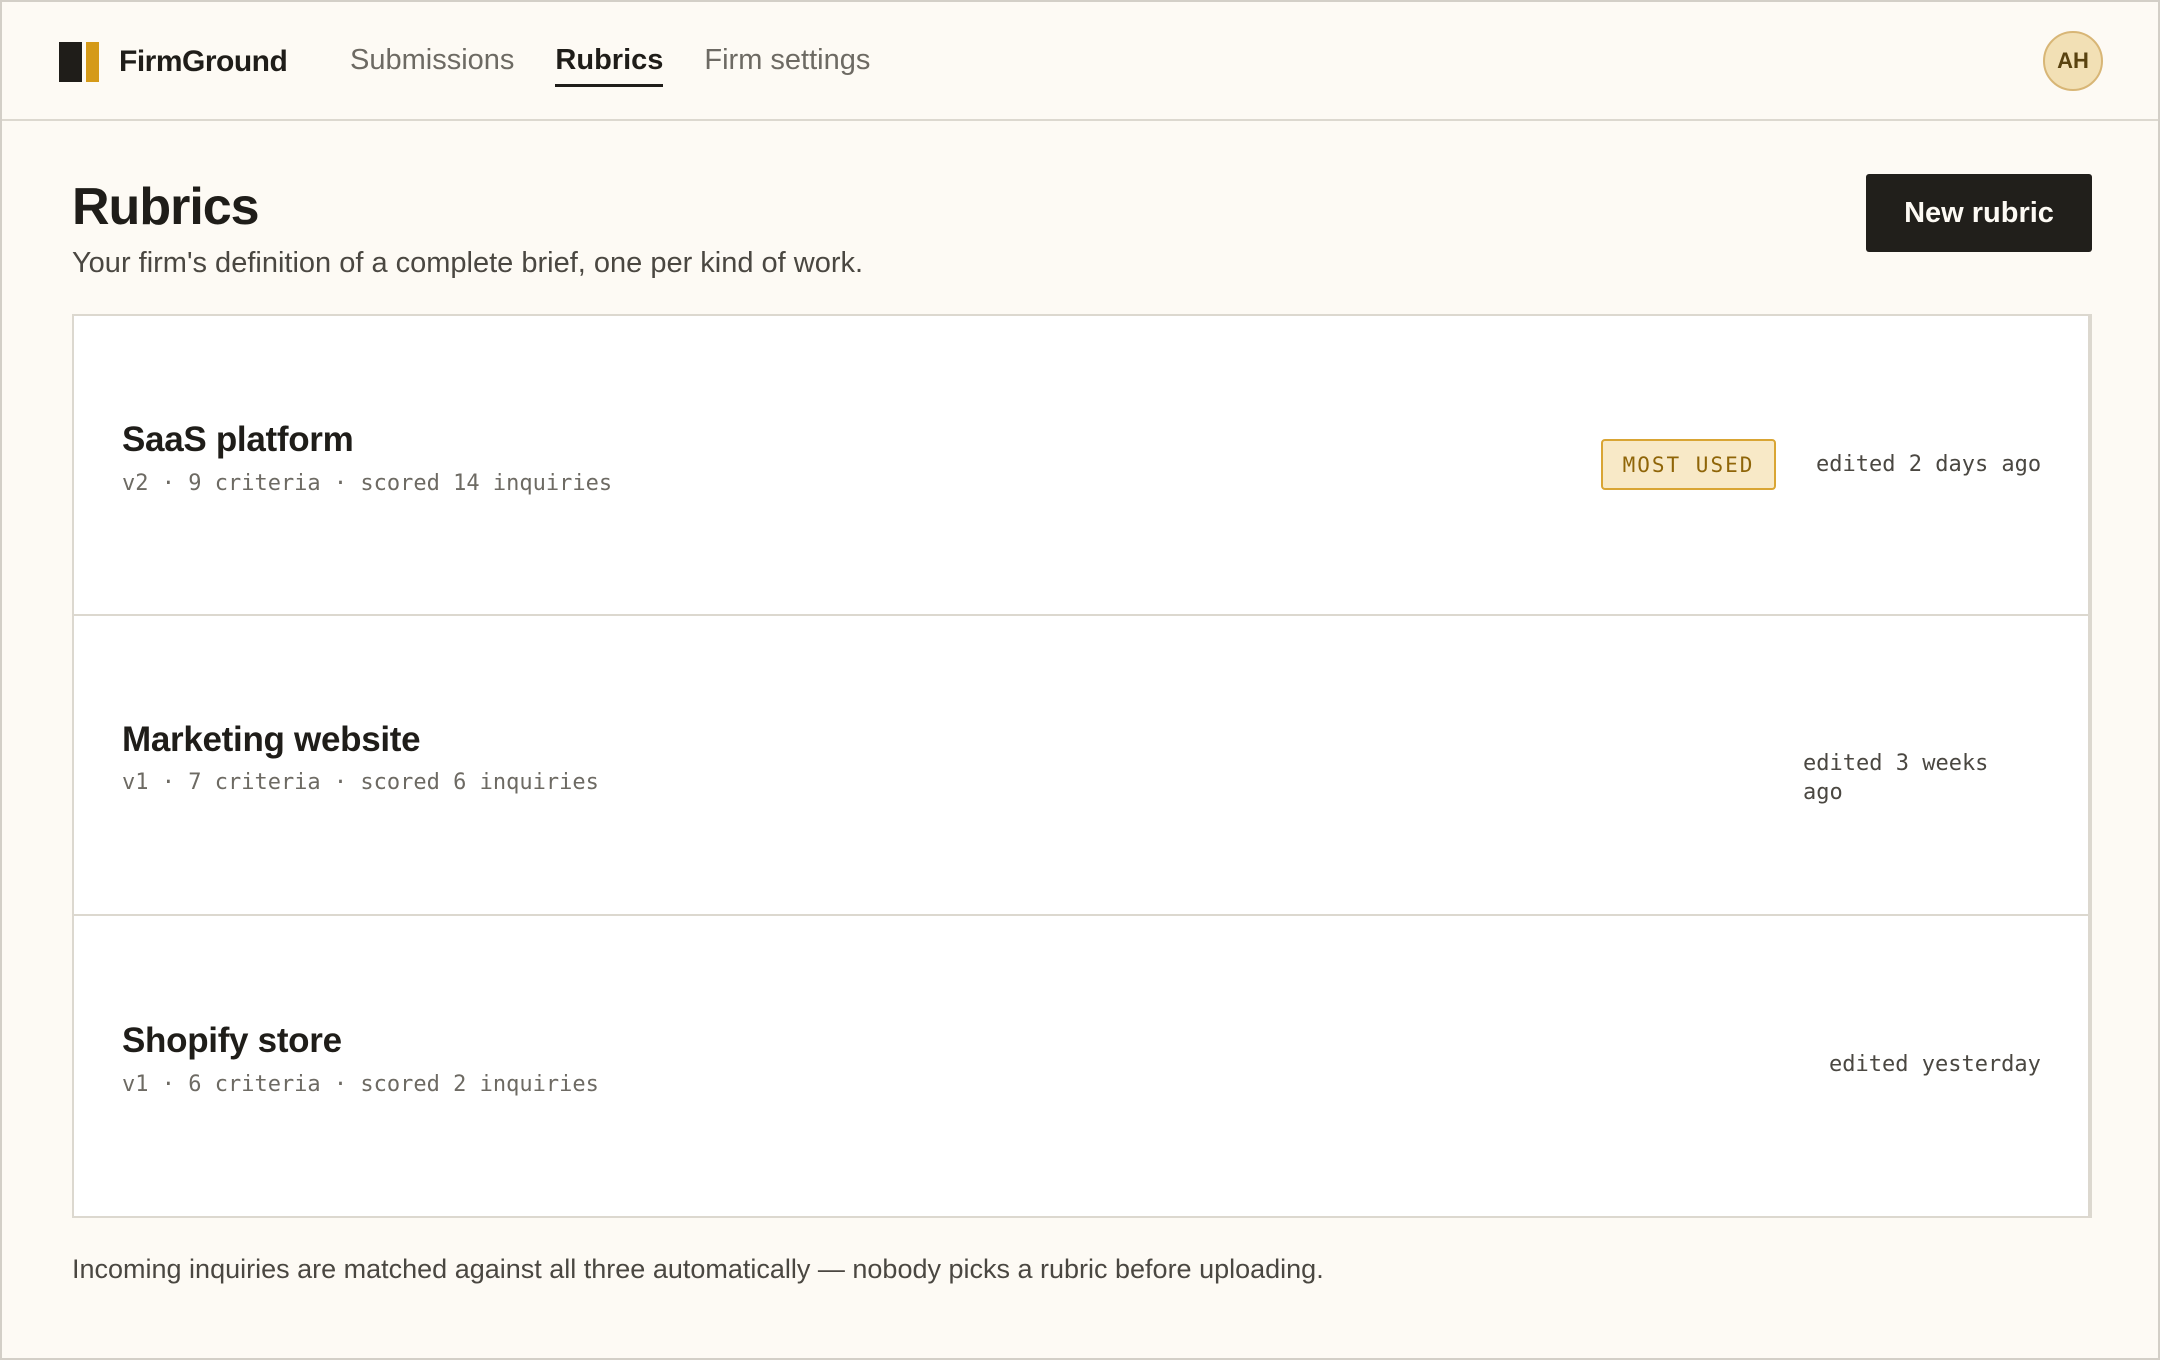  I want to click on rubric-meta: v1 · 6 criteria · scored 2 inquiries, so click(360, 1084).